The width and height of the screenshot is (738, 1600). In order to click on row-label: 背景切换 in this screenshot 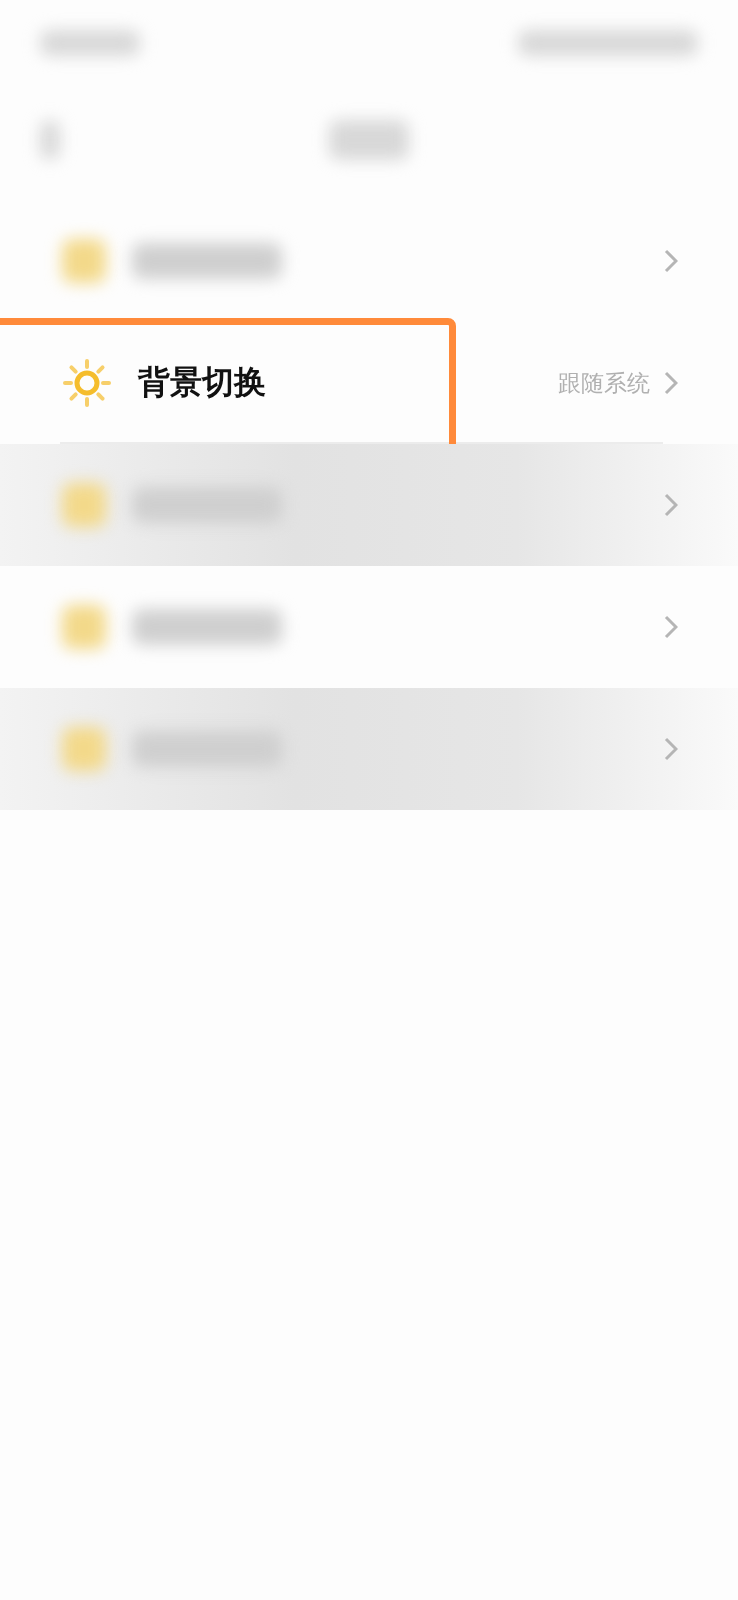, I will do `click(202, 382)`.